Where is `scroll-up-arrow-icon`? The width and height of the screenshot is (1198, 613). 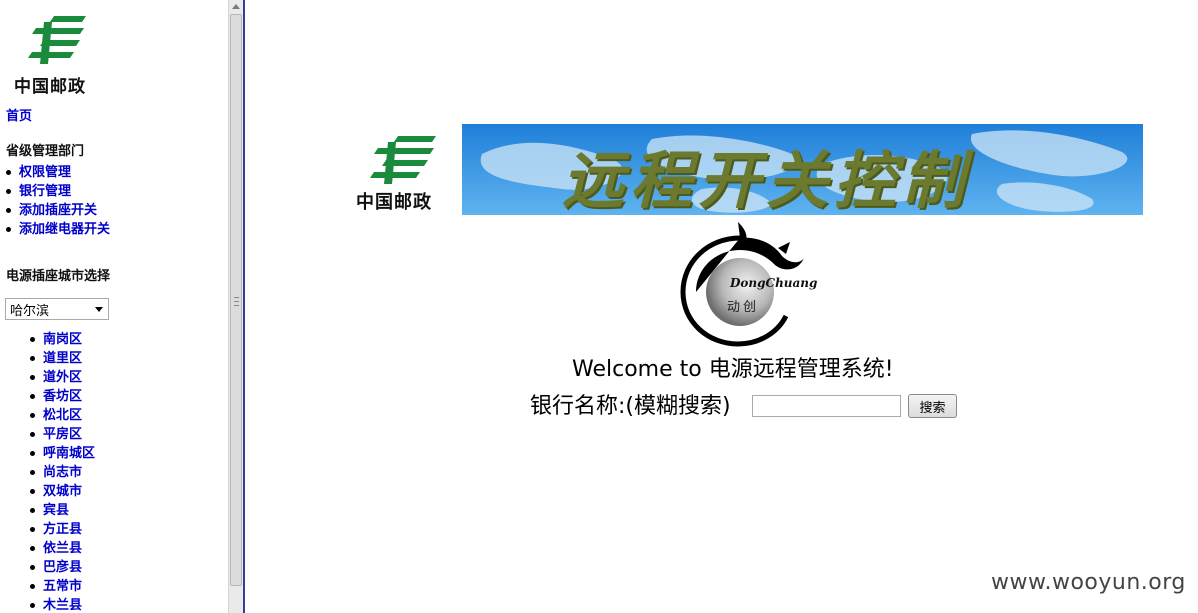 scroll-up-arrow-icon is located at coordinates (236, 7).